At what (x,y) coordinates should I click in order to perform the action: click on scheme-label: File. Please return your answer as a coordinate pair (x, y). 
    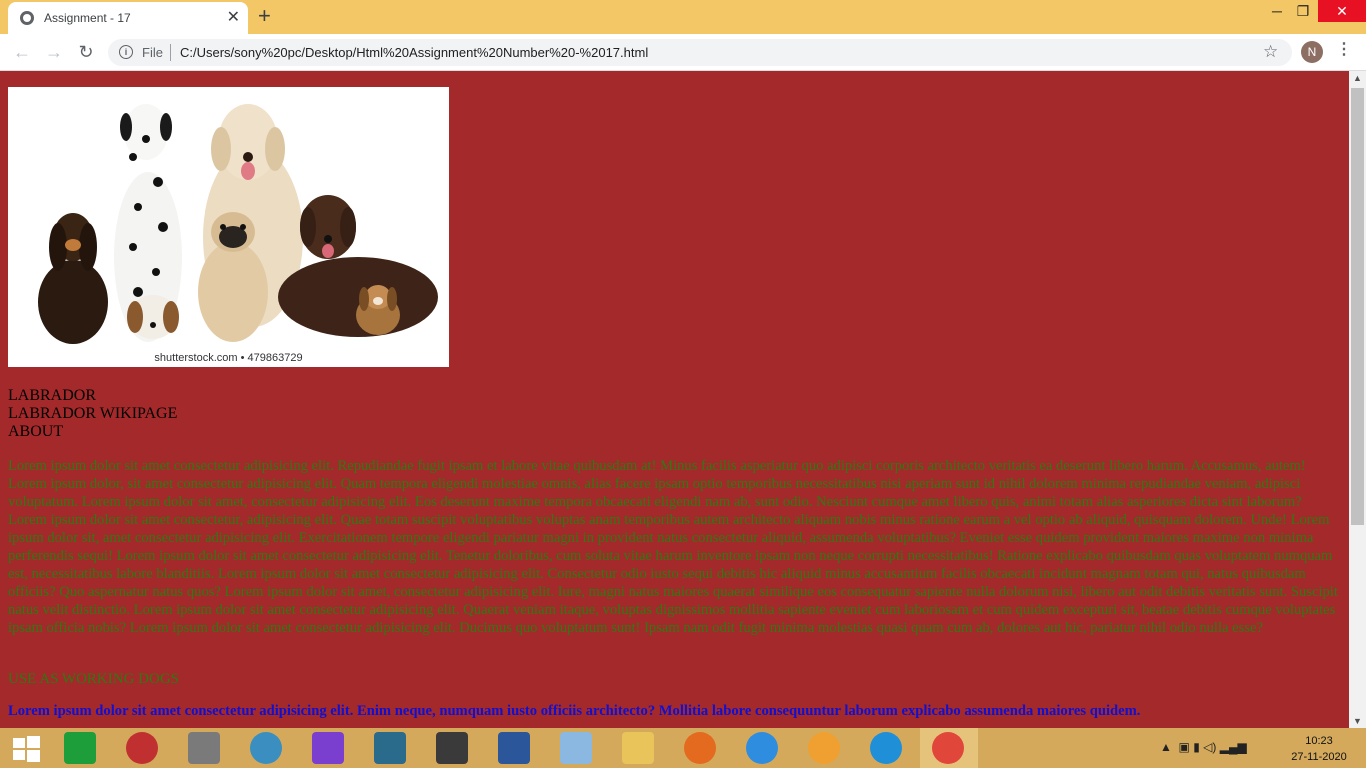
    Looking at the image, I should click on (152, 52).